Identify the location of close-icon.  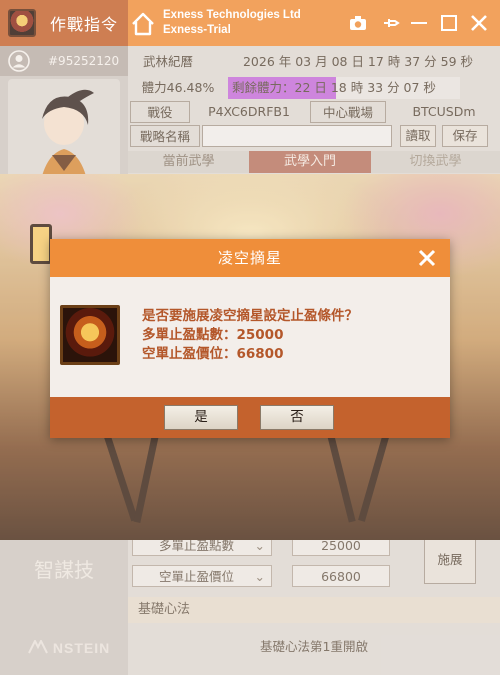
(427, 258).